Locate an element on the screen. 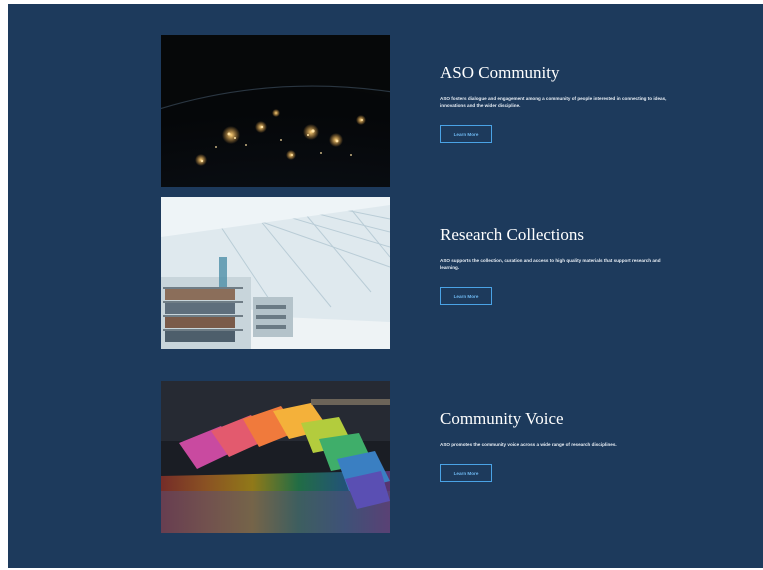  feature-title: Community Voice is located at coordinates (502, 418).